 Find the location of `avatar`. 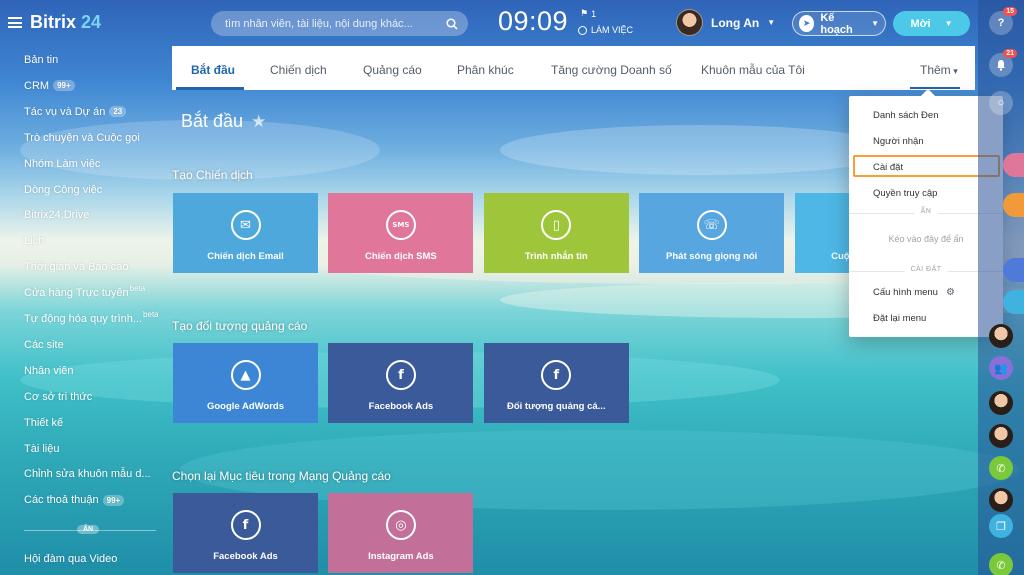

avatar is located at coordinates (689, 22).